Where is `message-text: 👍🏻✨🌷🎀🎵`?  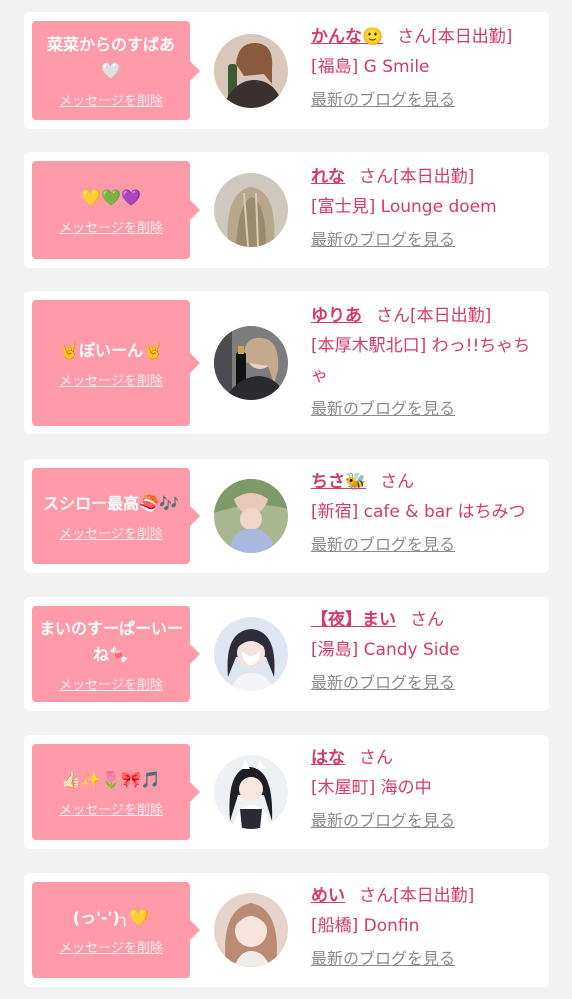
message-text: 👍🏻✨🌷🎀🎵 is located at coordinates (111, 779).